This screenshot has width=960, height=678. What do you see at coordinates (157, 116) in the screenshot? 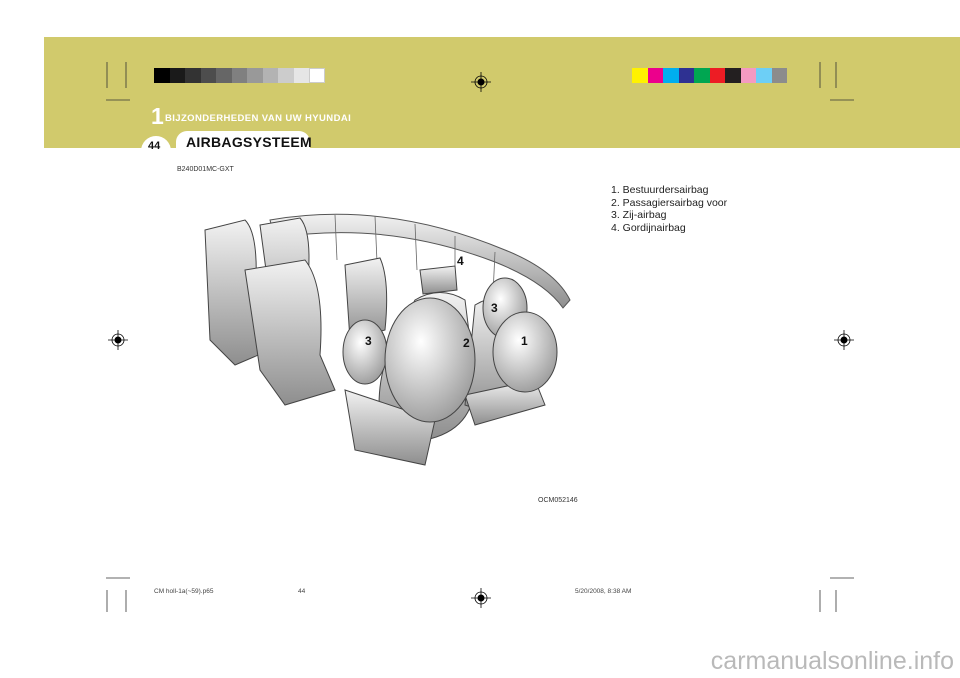
I see `chapter-number: 1` at bounding box center [157, 116].